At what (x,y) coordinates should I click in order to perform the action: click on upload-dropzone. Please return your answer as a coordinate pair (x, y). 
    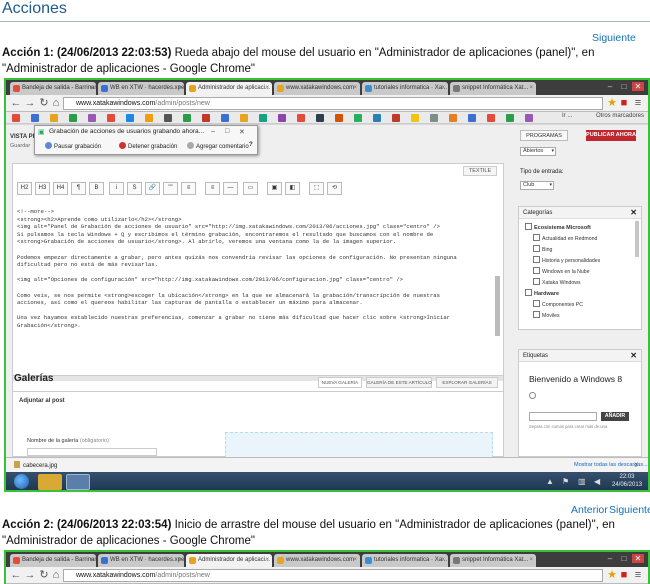
    Looking at the image, I should click on (359, 445).